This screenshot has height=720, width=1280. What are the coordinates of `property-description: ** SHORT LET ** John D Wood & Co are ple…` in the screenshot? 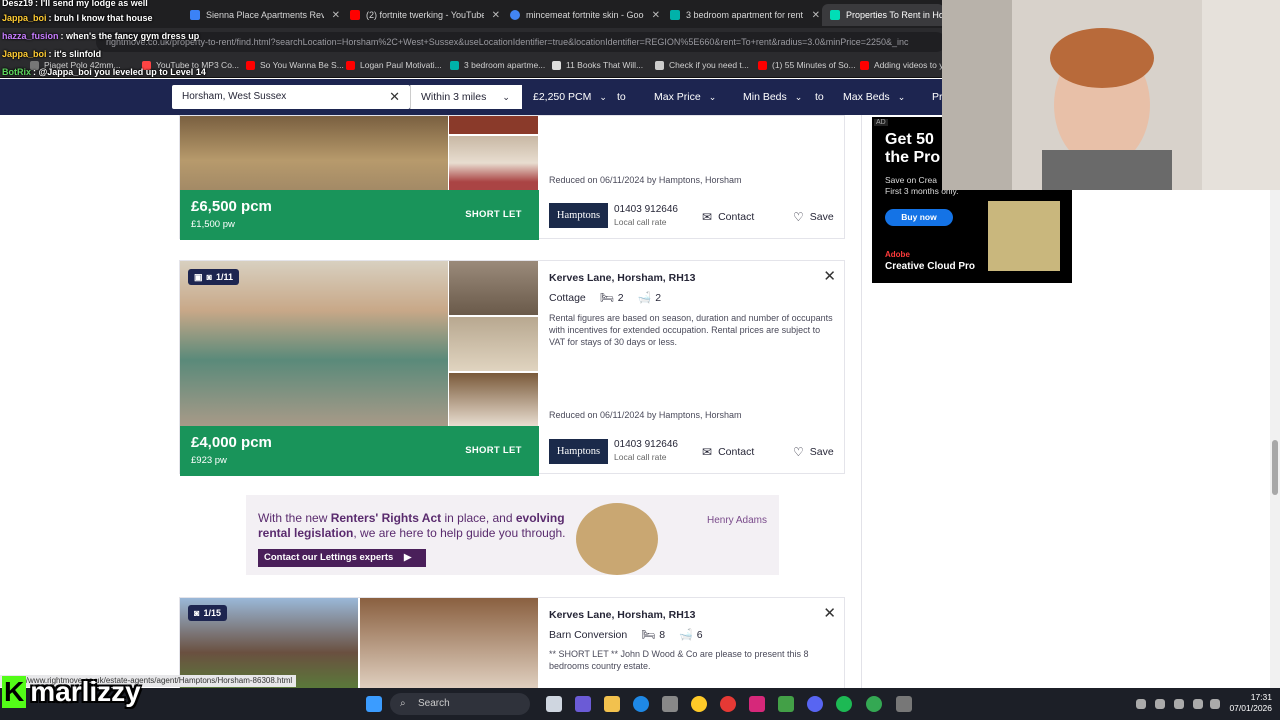 It's located at (679, 660).